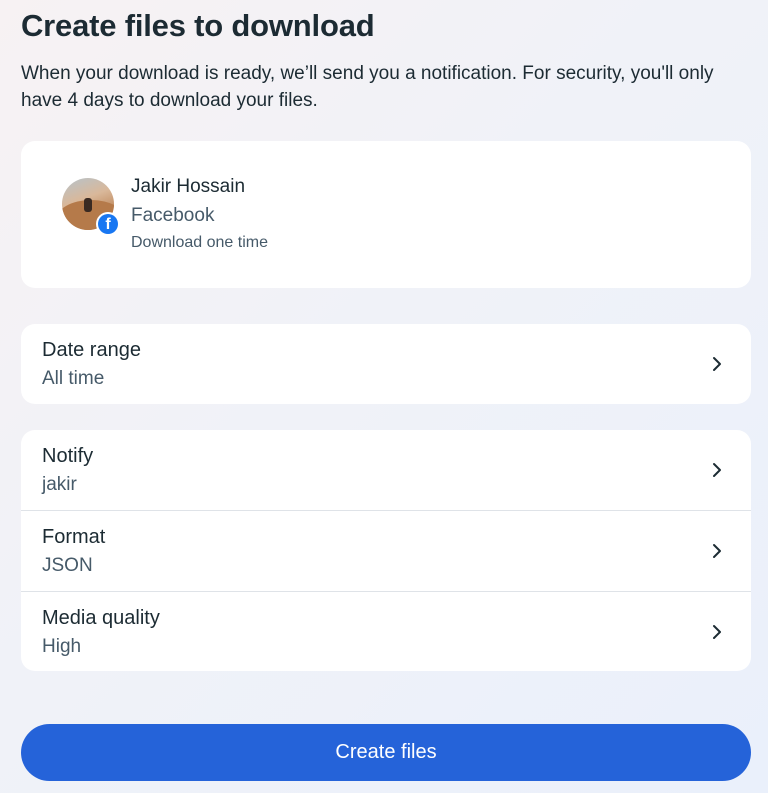 The width and height of the screenshot is (768, 793). I want to click on media-quality-row: Media quality High, so click(386, 632).